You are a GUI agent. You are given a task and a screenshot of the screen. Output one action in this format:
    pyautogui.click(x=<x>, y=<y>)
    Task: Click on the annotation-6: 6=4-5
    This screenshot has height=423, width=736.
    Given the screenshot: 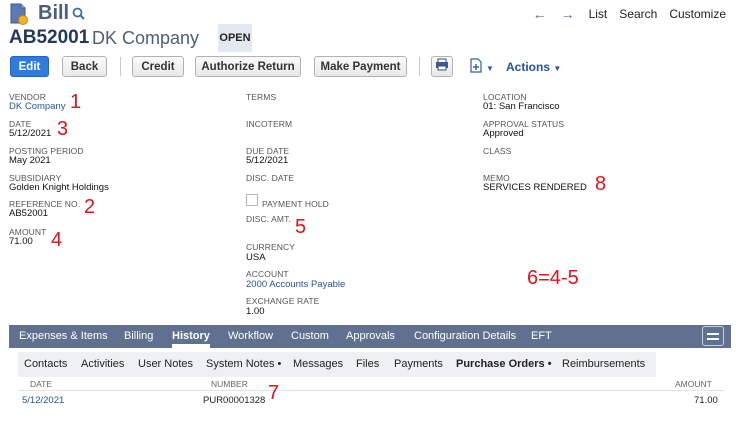 What is the action you would take?
    pyautogui.click(x=553, y=278)
    